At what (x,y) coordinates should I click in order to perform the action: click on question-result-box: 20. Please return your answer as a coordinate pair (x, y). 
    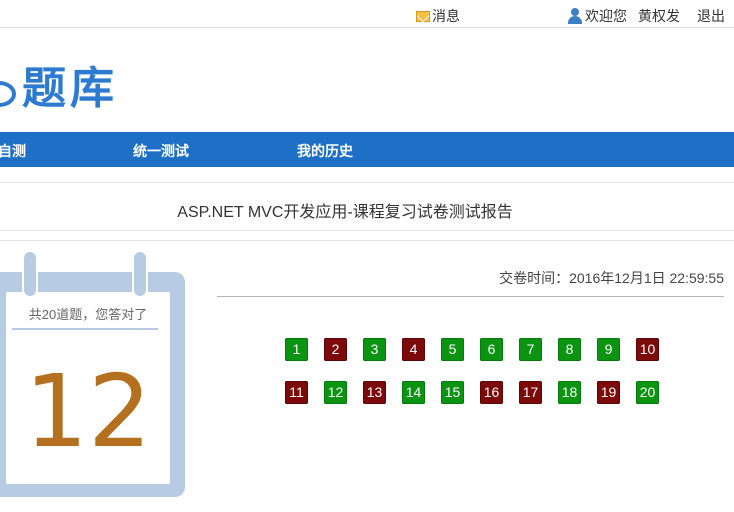
    Looking at the image, I should click on (647, 392).